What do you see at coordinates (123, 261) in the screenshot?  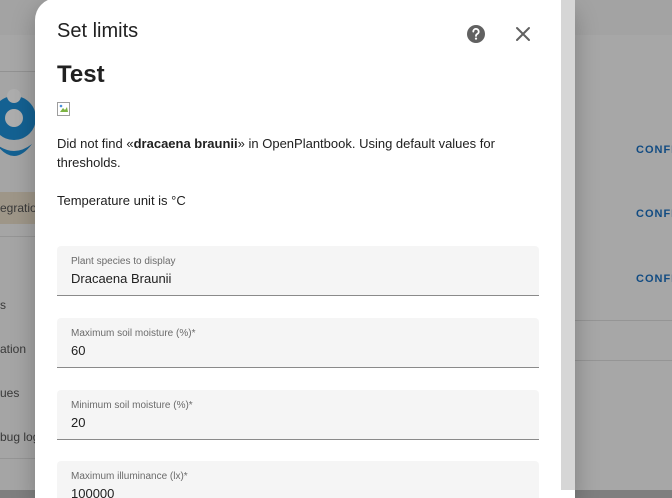 I see `field-label: Plant species to display` at bounding box center [123, 261].